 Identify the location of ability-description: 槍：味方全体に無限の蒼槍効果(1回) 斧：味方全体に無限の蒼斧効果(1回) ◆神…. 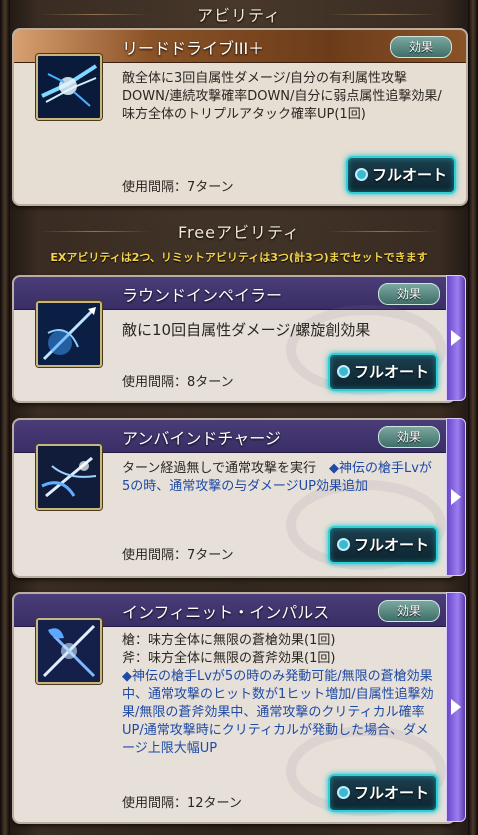
(280, 695).